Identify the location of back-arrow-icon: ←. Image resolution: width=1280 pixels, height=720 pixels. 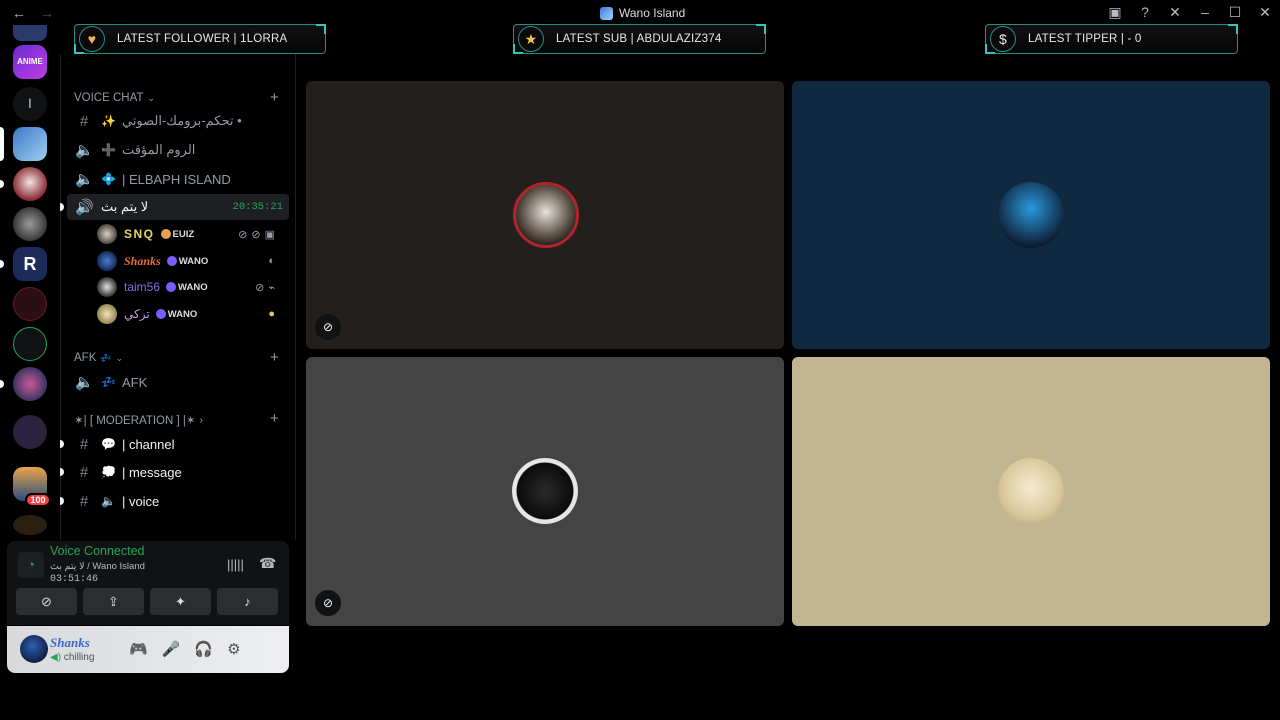
(19, 13).